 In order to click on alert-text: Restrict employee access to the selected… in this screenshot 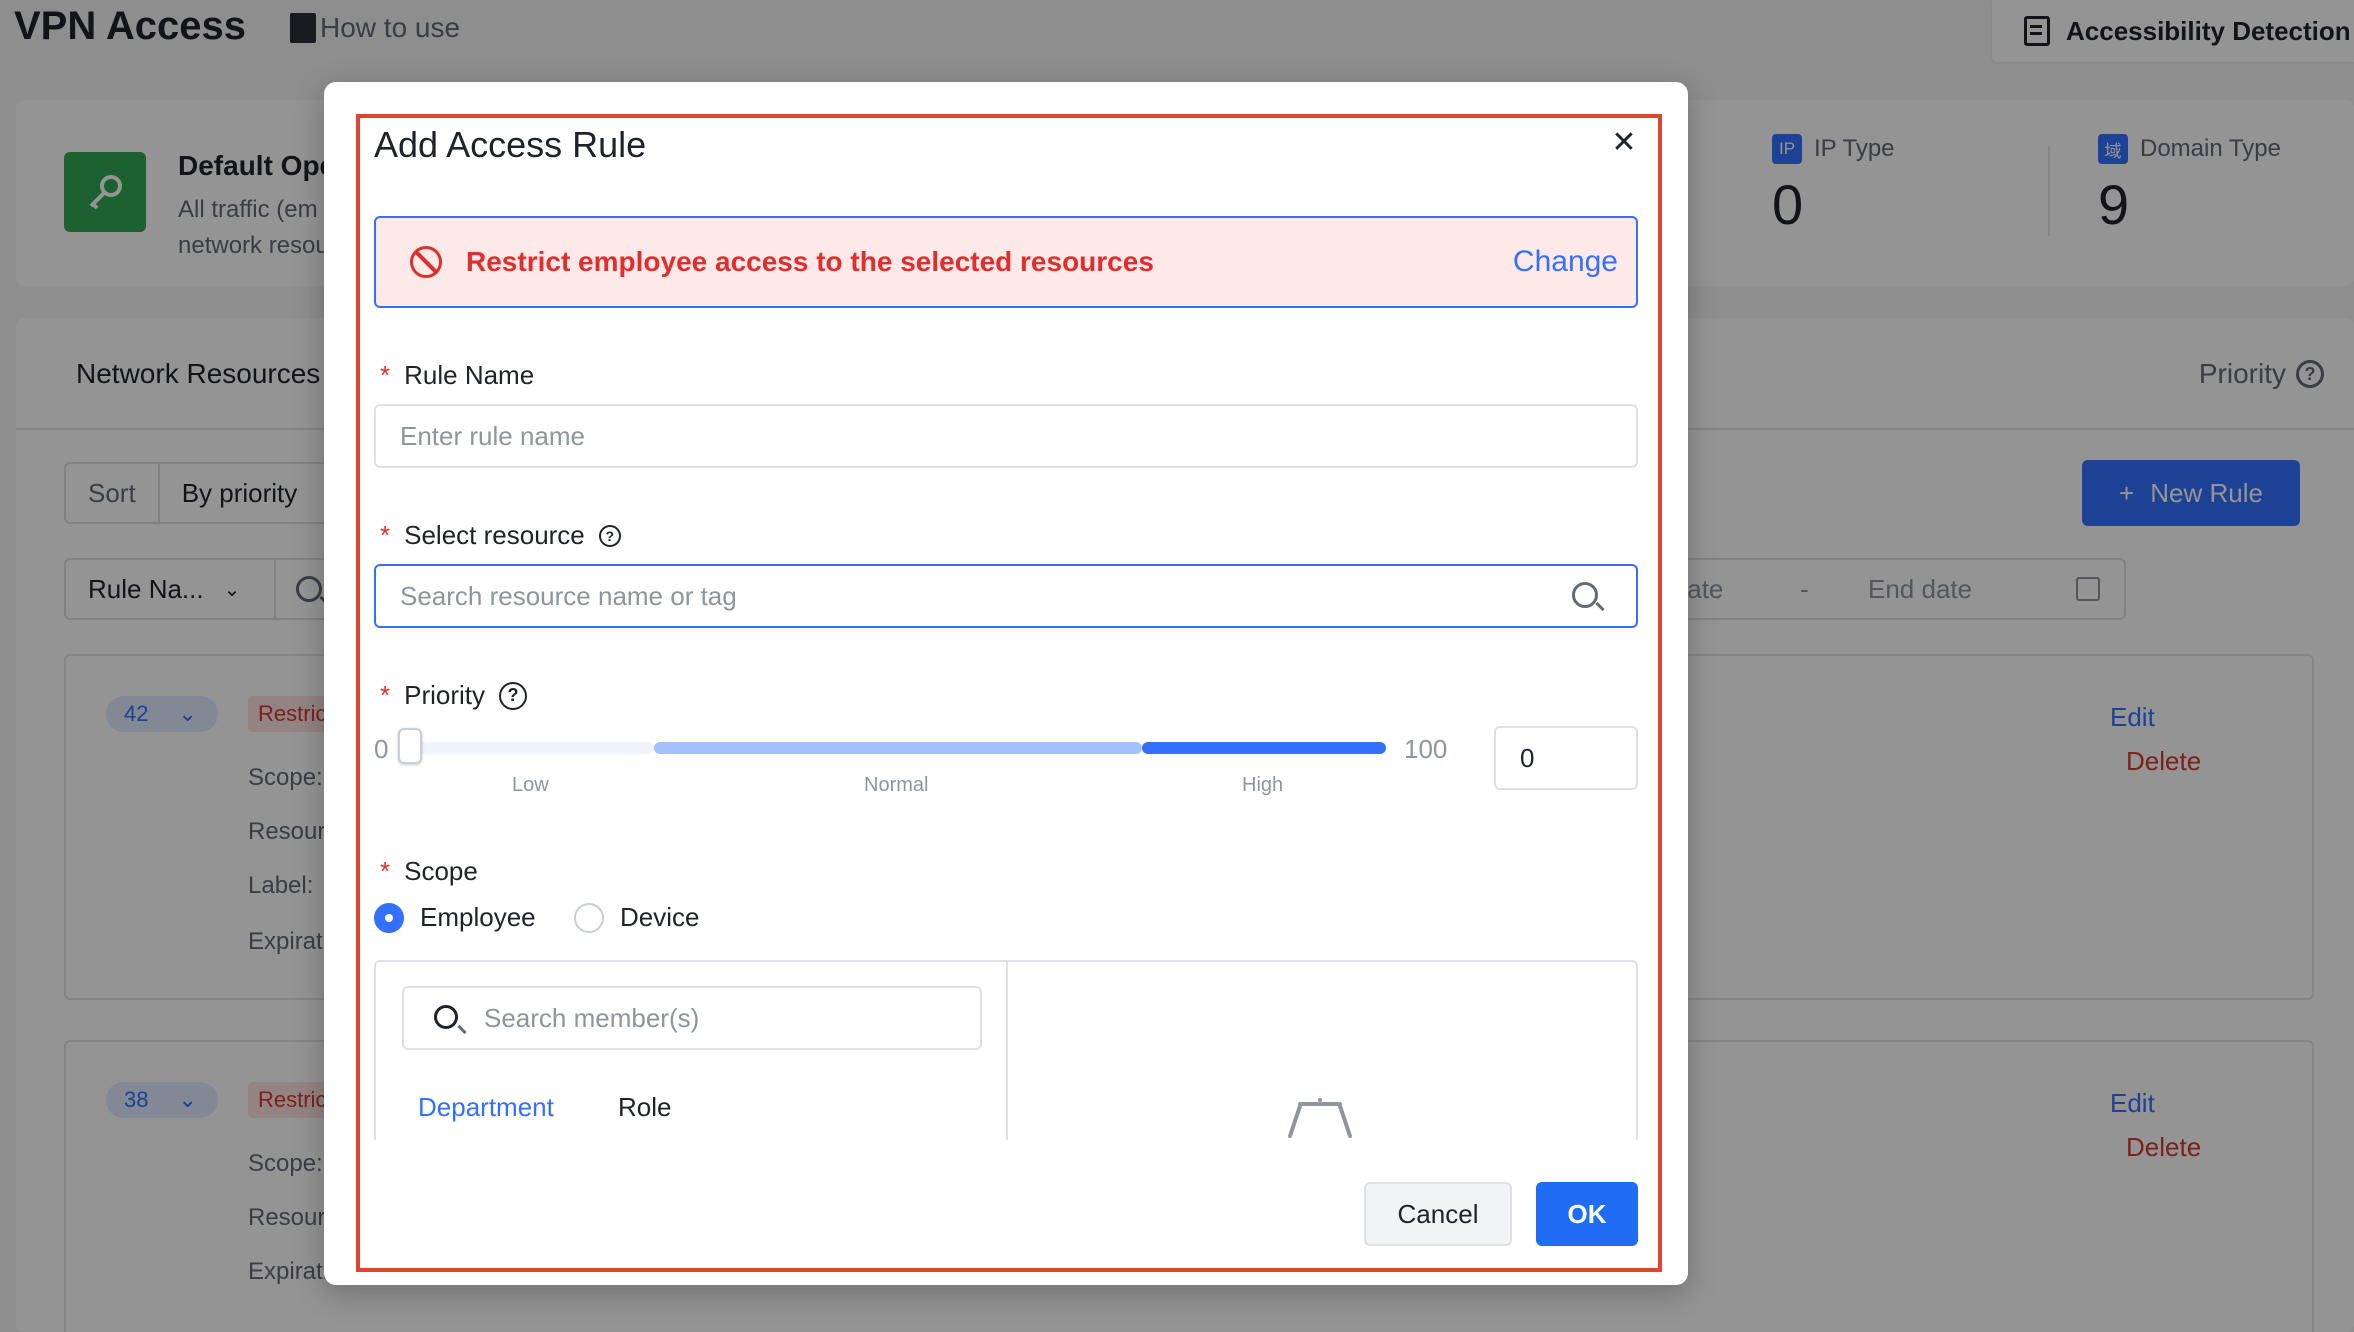, I will do `click(810, 261)`.